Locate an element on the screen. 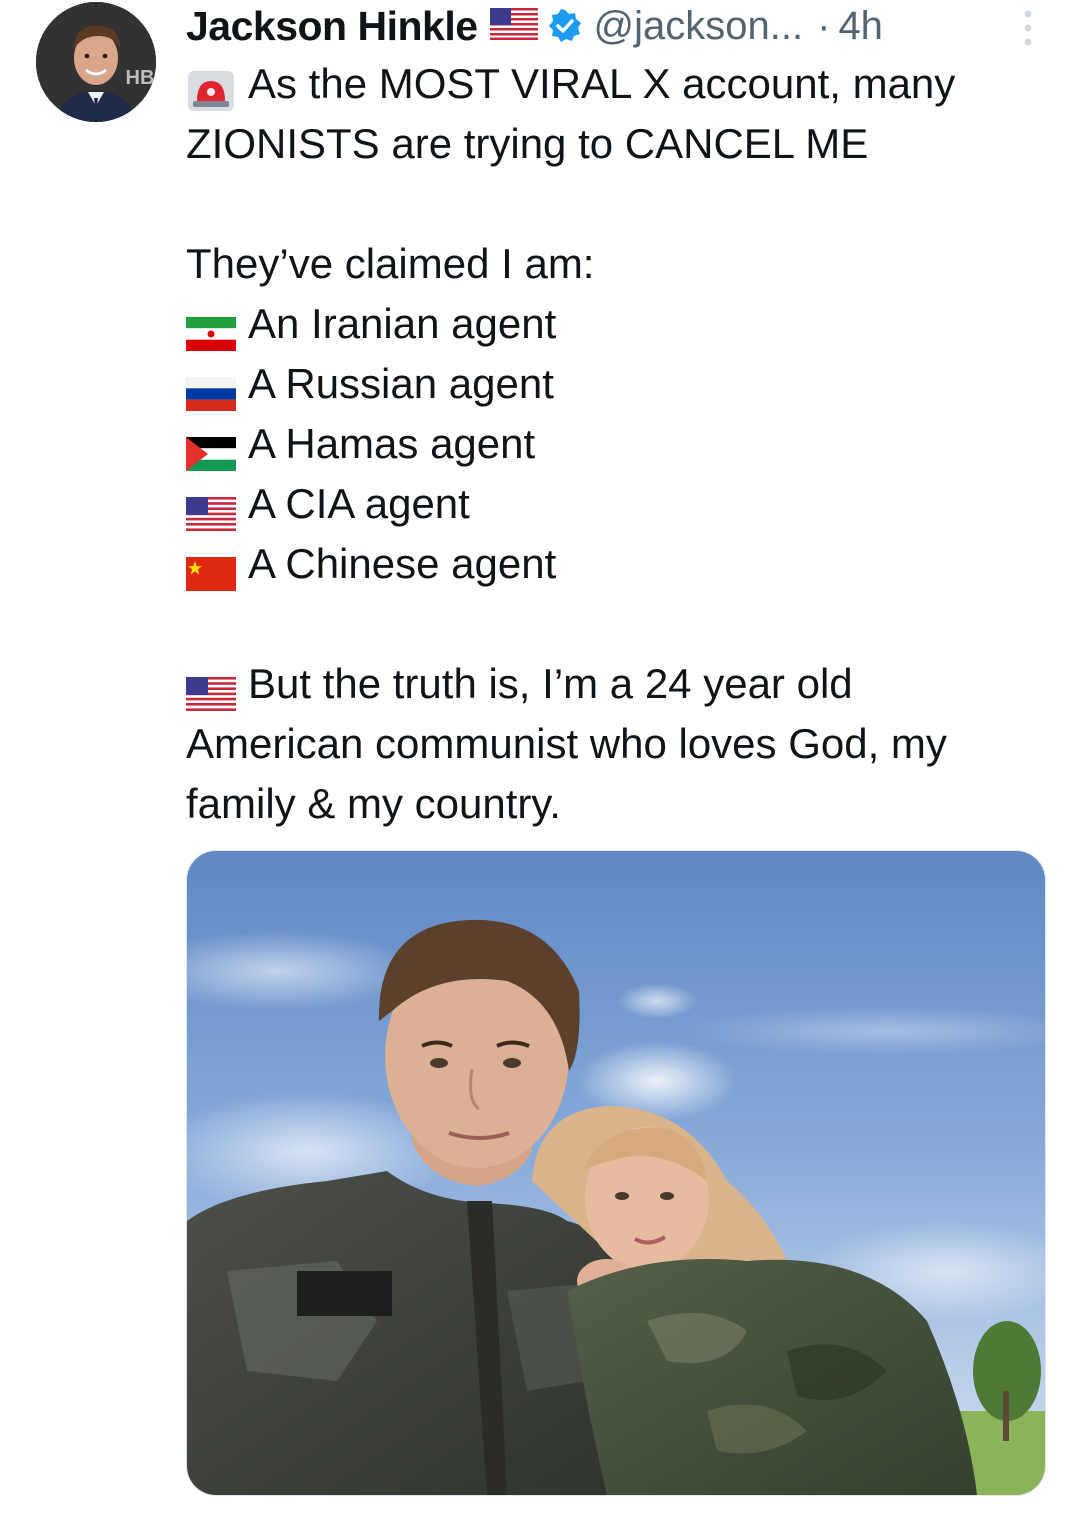 This screenshot has height=1521, width=1080. tweet-timestamp: 4h is located at coordinates (860, 26).